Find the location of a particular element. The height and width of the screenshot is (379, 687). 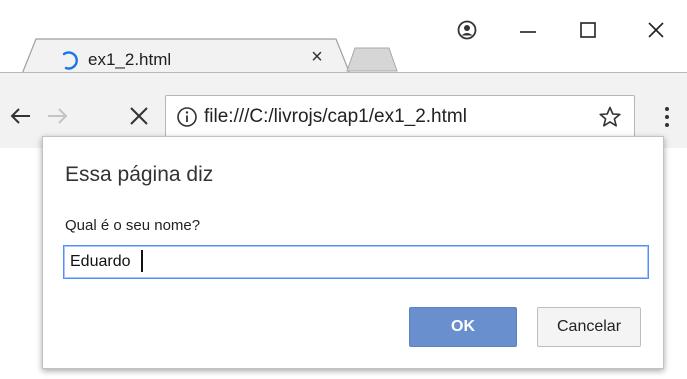

back-button is located at coordinates (21, 116).